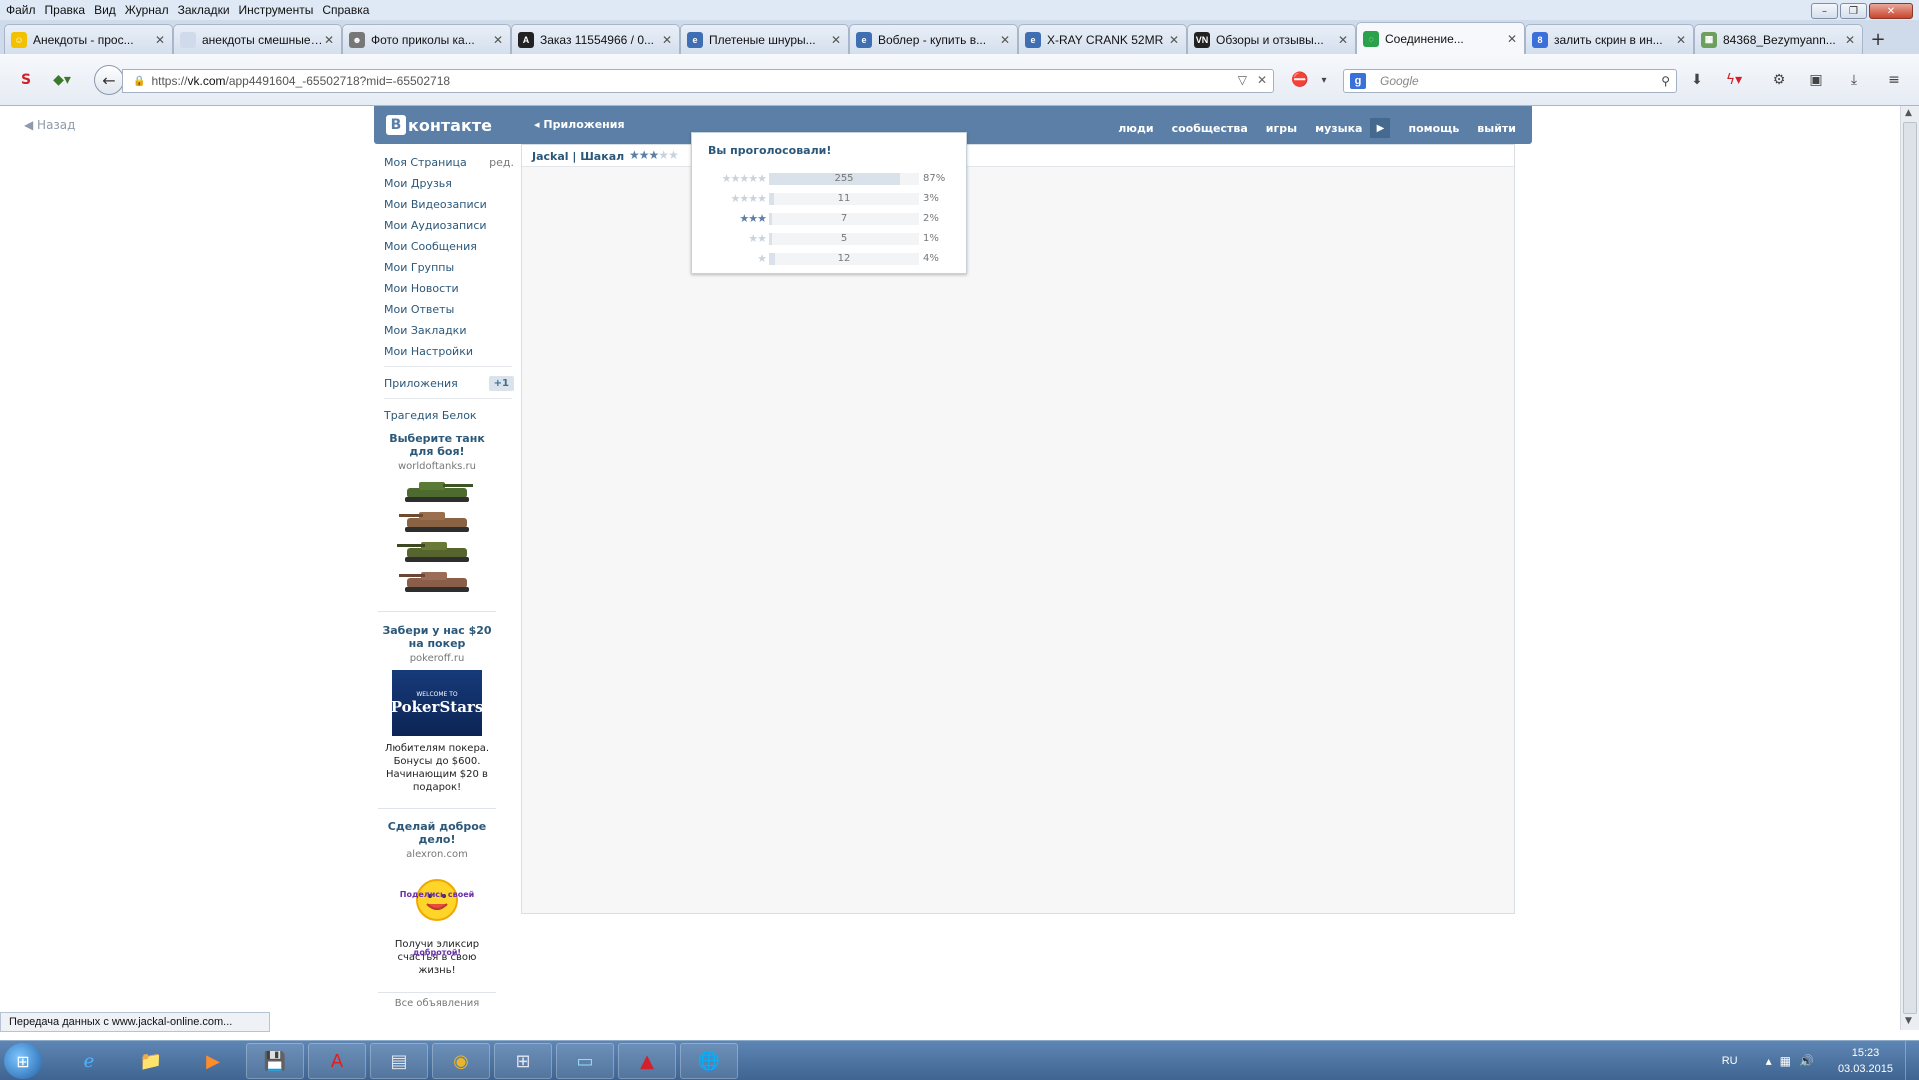 The height and width of the screenshot is (1080, 1919). What do you see at coordinates (276, 10) in the screenshot?
I see `menu-item: Инструменты` at bounding box center [276, 10].